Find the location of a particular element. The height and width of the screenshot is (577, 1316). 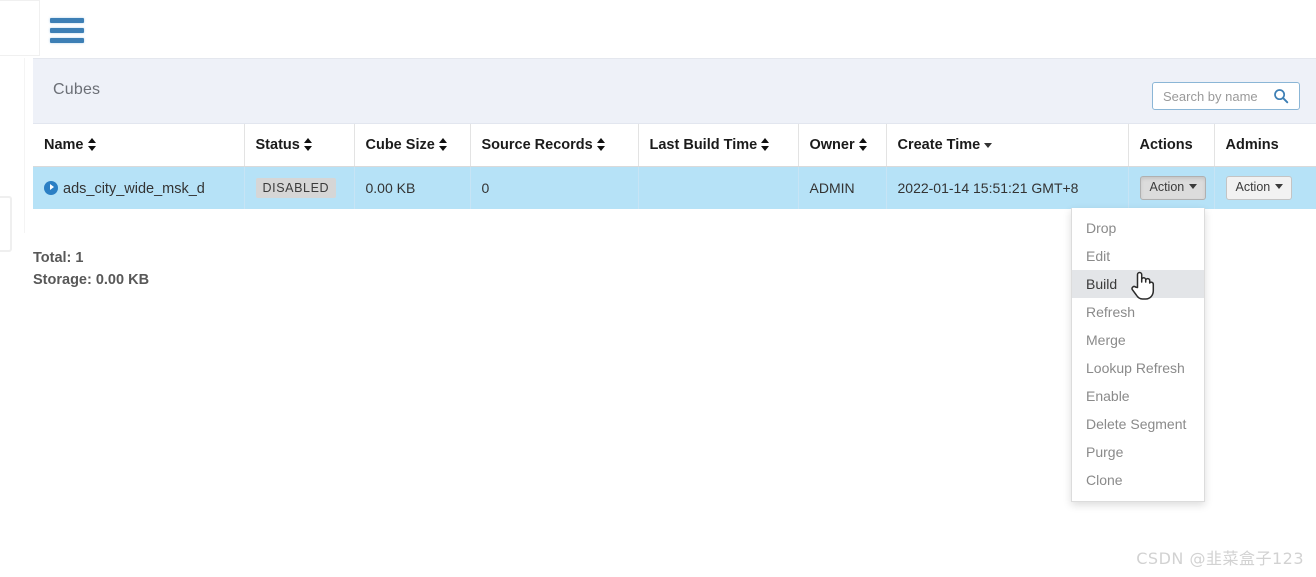

summary-block: Total: 1 Storage: 0.00 KB is located at coordinates (91, 269).